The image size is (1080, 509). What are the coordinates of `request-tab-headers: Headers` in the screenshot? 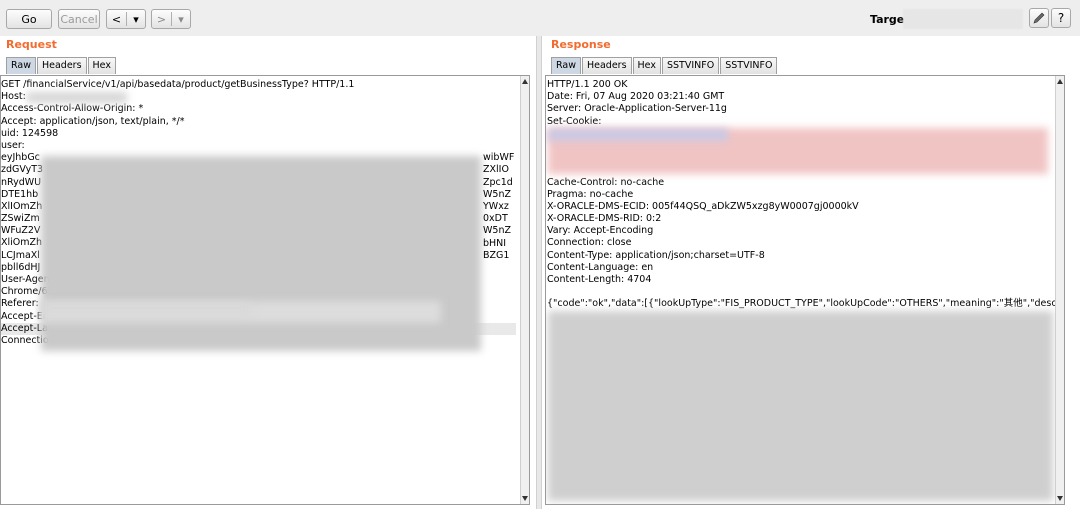 It's located at (61, 65).